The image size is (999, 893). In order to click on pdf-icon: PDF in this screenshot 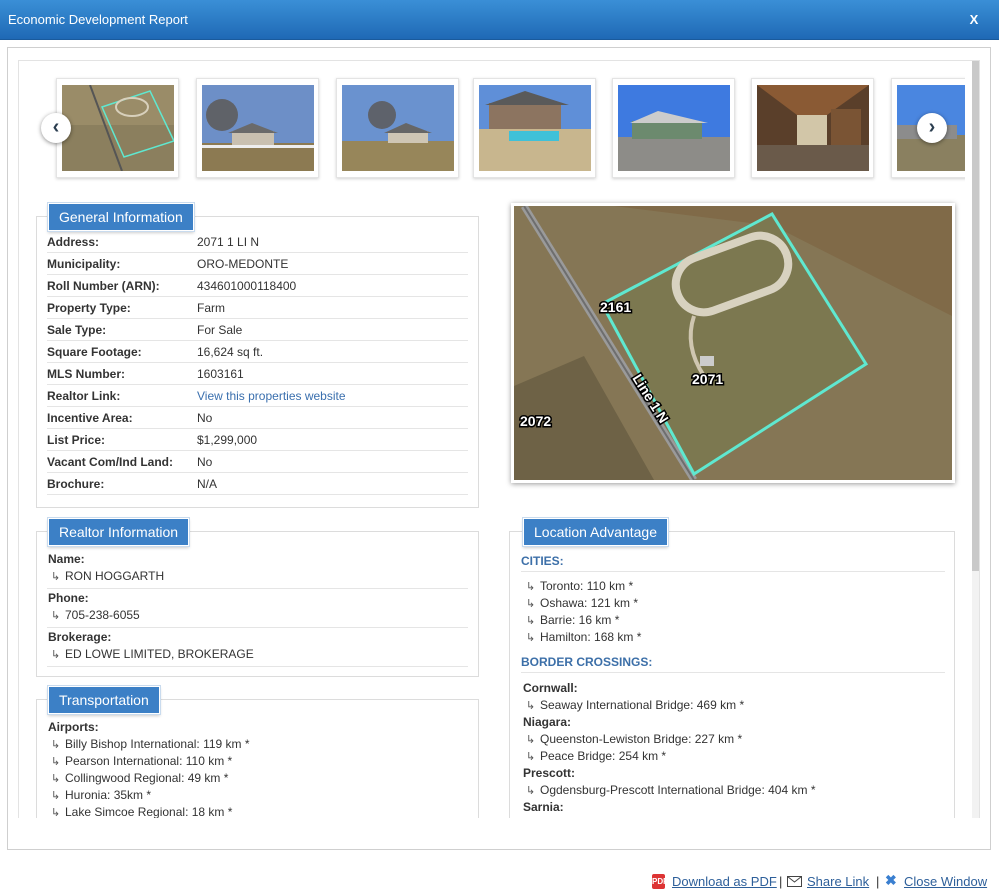, I will do `click(660, 881)`.